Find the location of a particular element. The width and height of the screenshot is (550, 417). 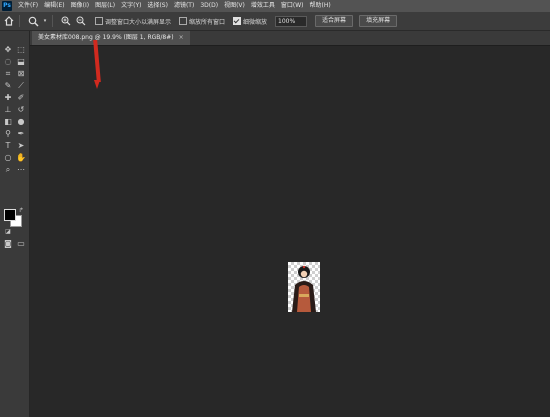

healing-brush-tool-icon: ✚ is located at coordinates (8, 97).